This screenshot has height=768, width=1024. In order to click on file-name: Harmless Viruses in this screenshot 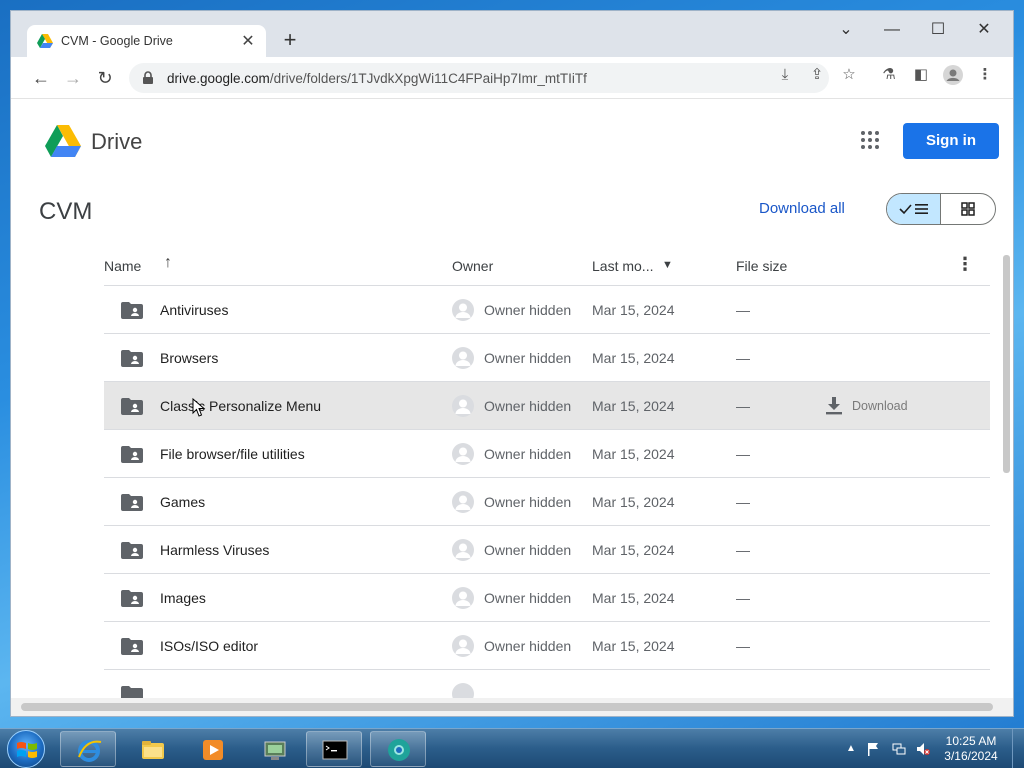, I will do `click(214, 550)`.